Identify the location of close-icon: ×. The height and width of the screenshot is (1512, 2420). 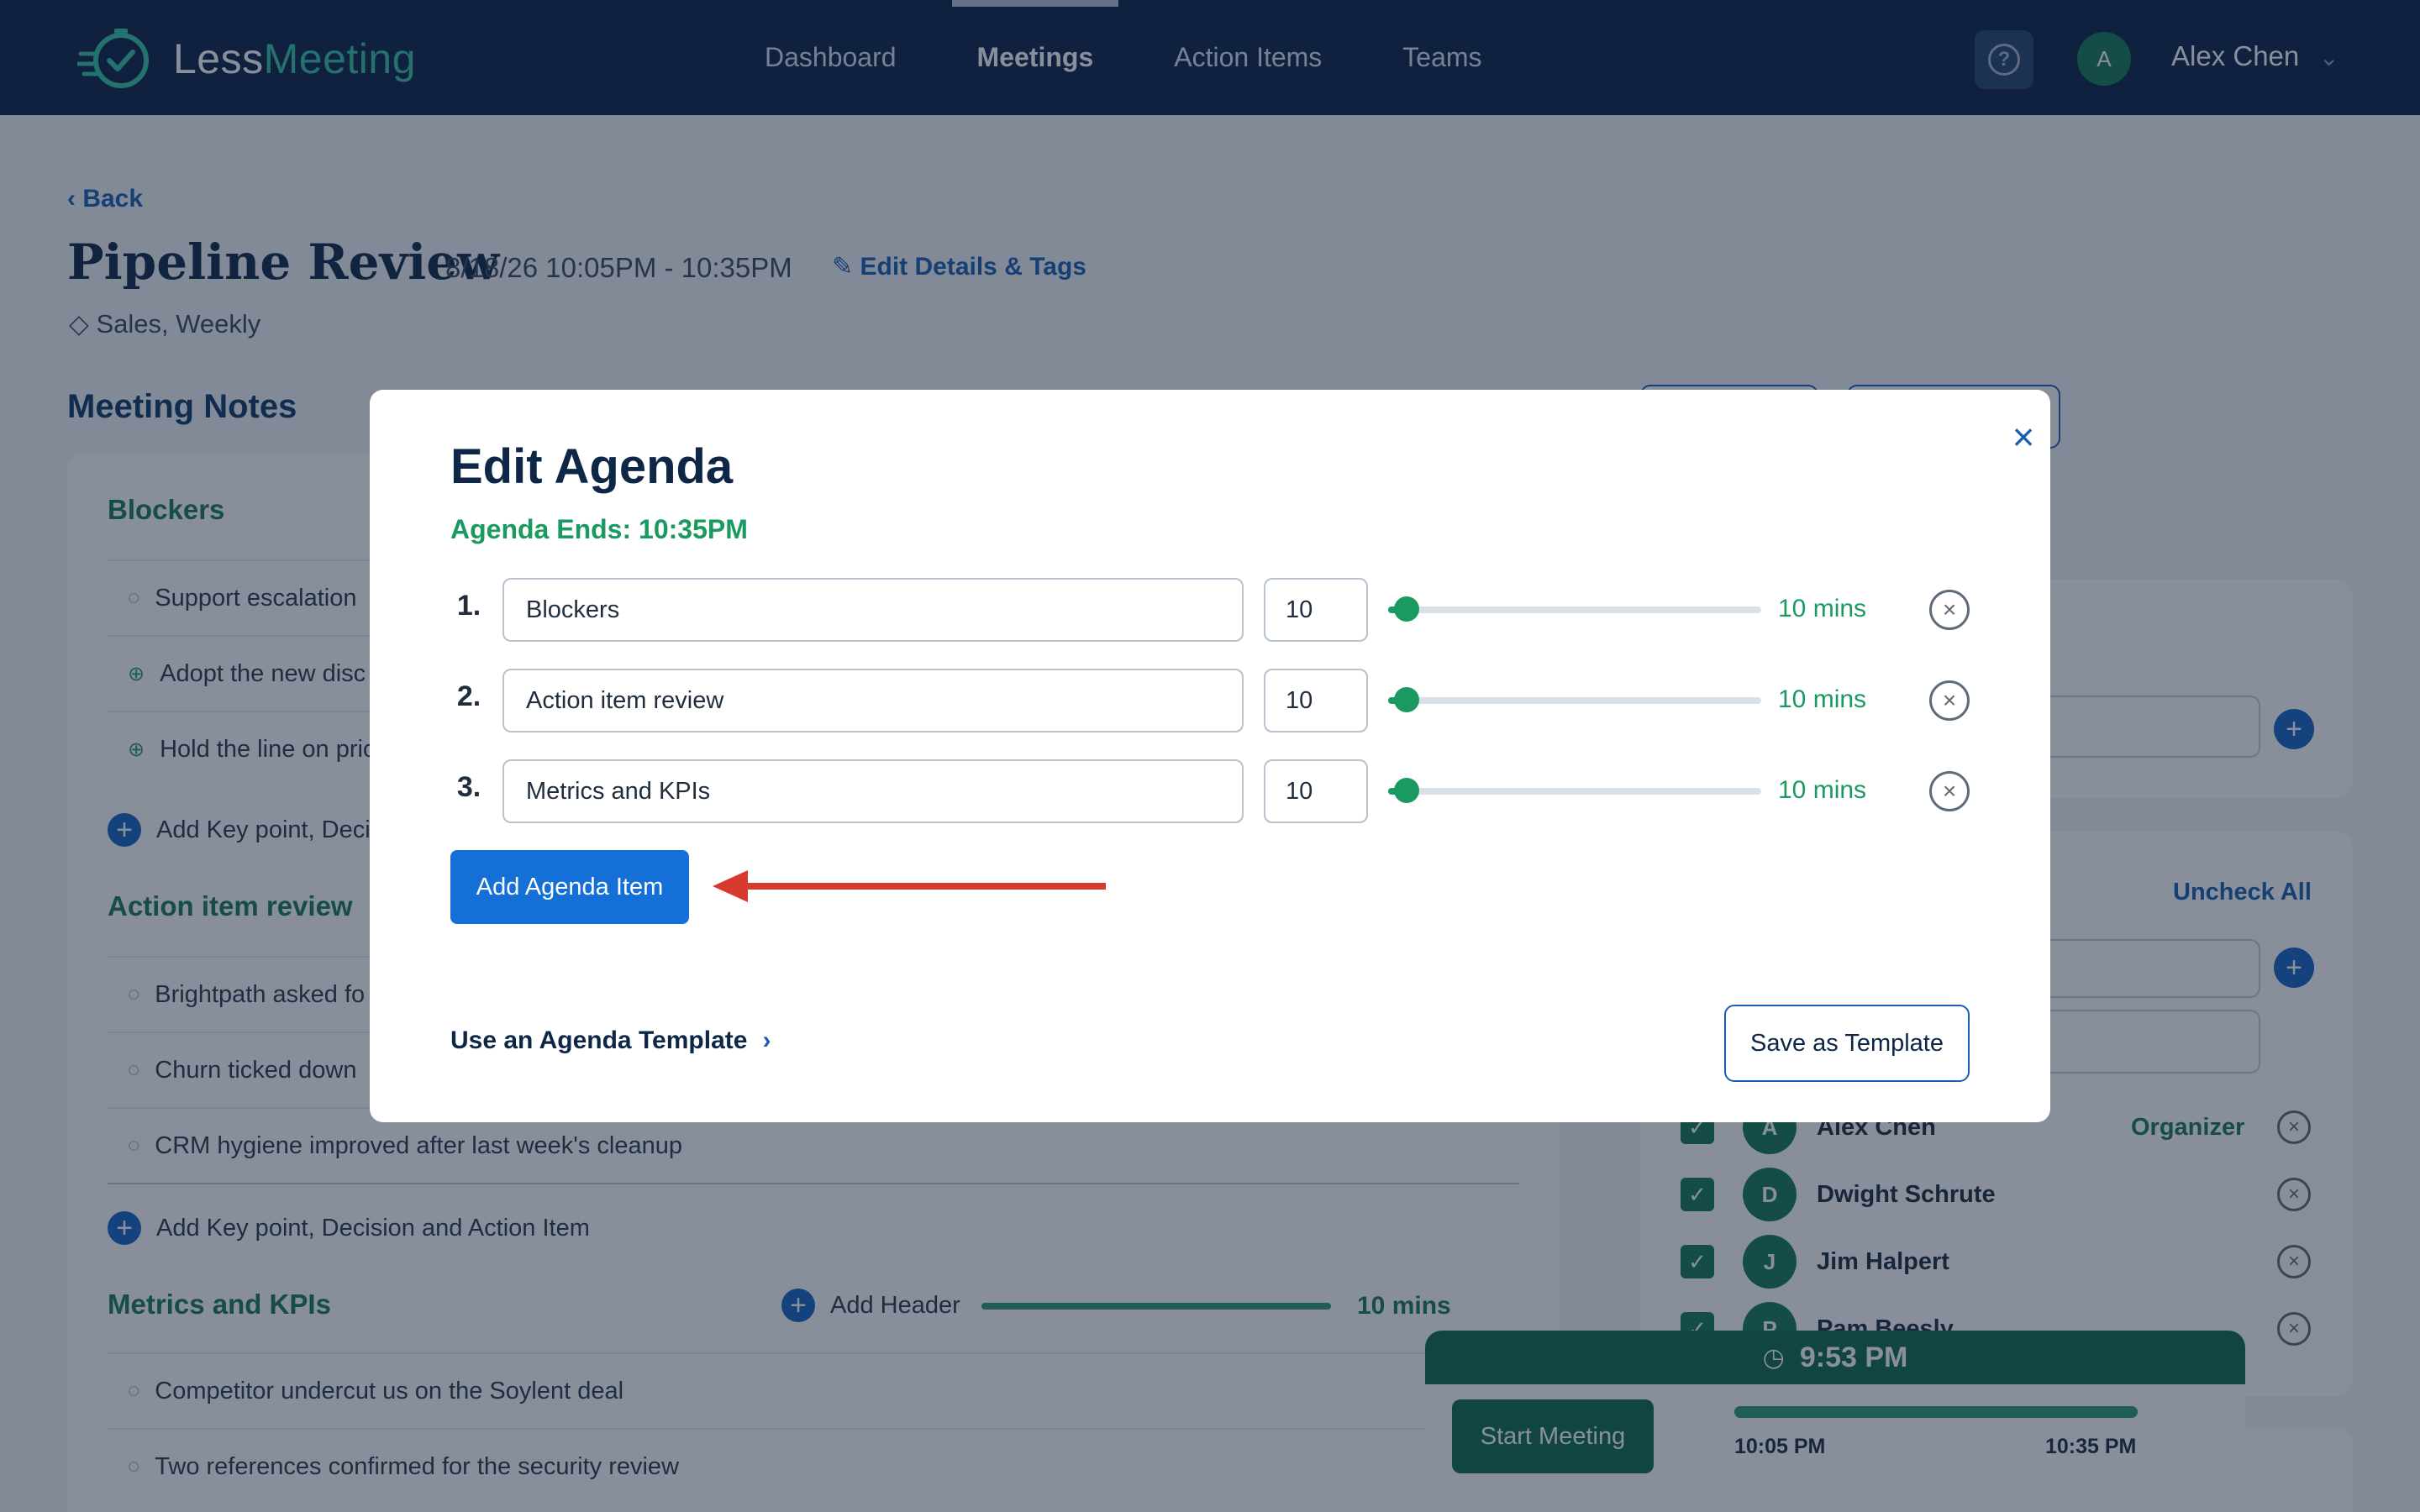
(2023, 437).